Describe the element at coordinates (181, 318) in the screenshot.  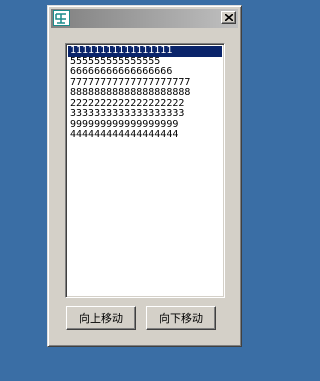
I see `move-down-button: 向下移动` at that location.